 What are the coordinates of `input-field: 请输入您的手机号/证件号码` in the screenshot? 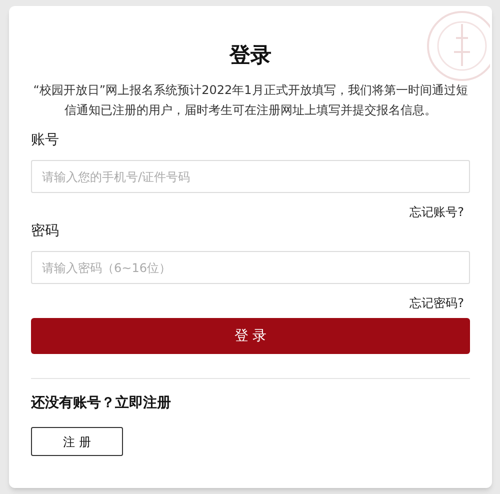 It's located at (250, 177).